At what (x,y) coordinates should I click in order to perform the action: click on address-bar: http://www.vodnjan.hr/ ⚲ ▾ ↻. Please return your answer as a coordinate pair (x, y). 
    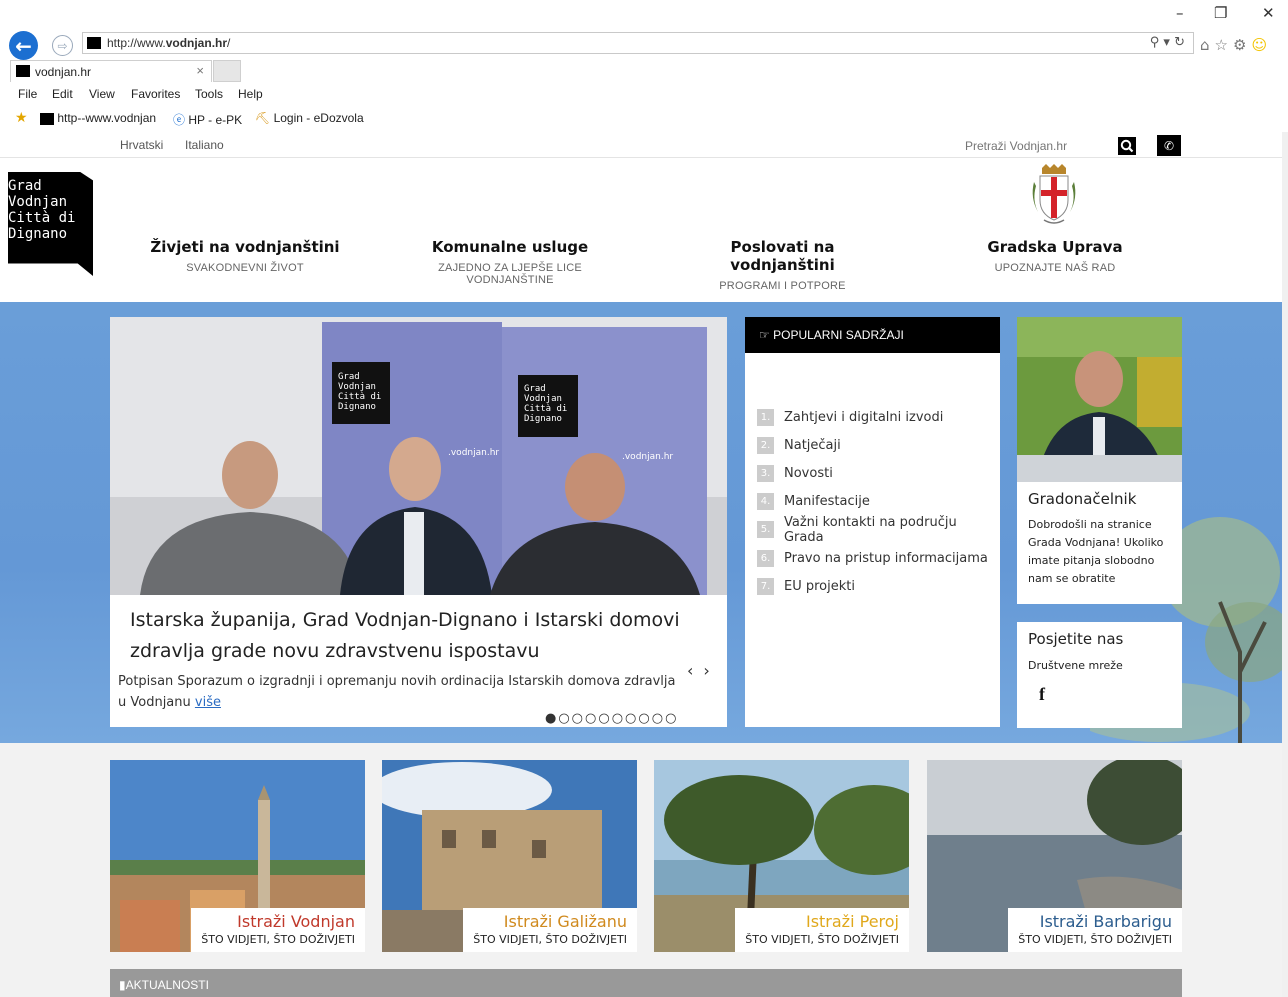
    Looking at the image, I should click on (638, 43).